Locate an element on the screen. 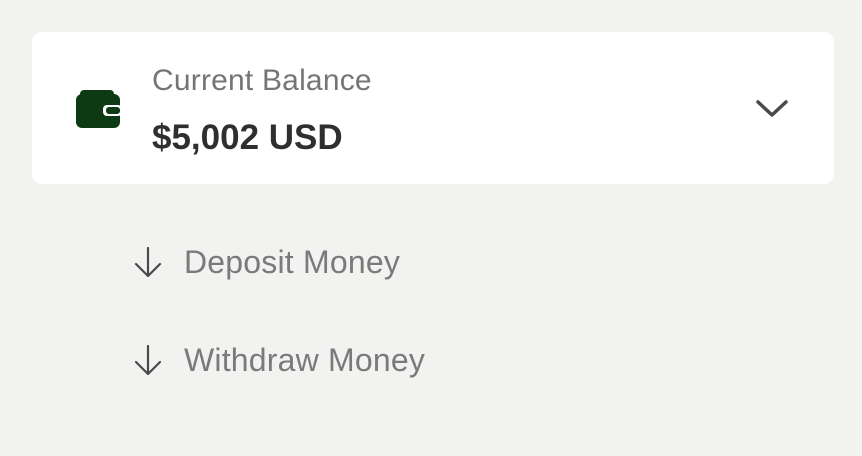 This screenshot has height=456, width=862. deposit-money-label: Deposit Money is located at coordinates (292, 261).